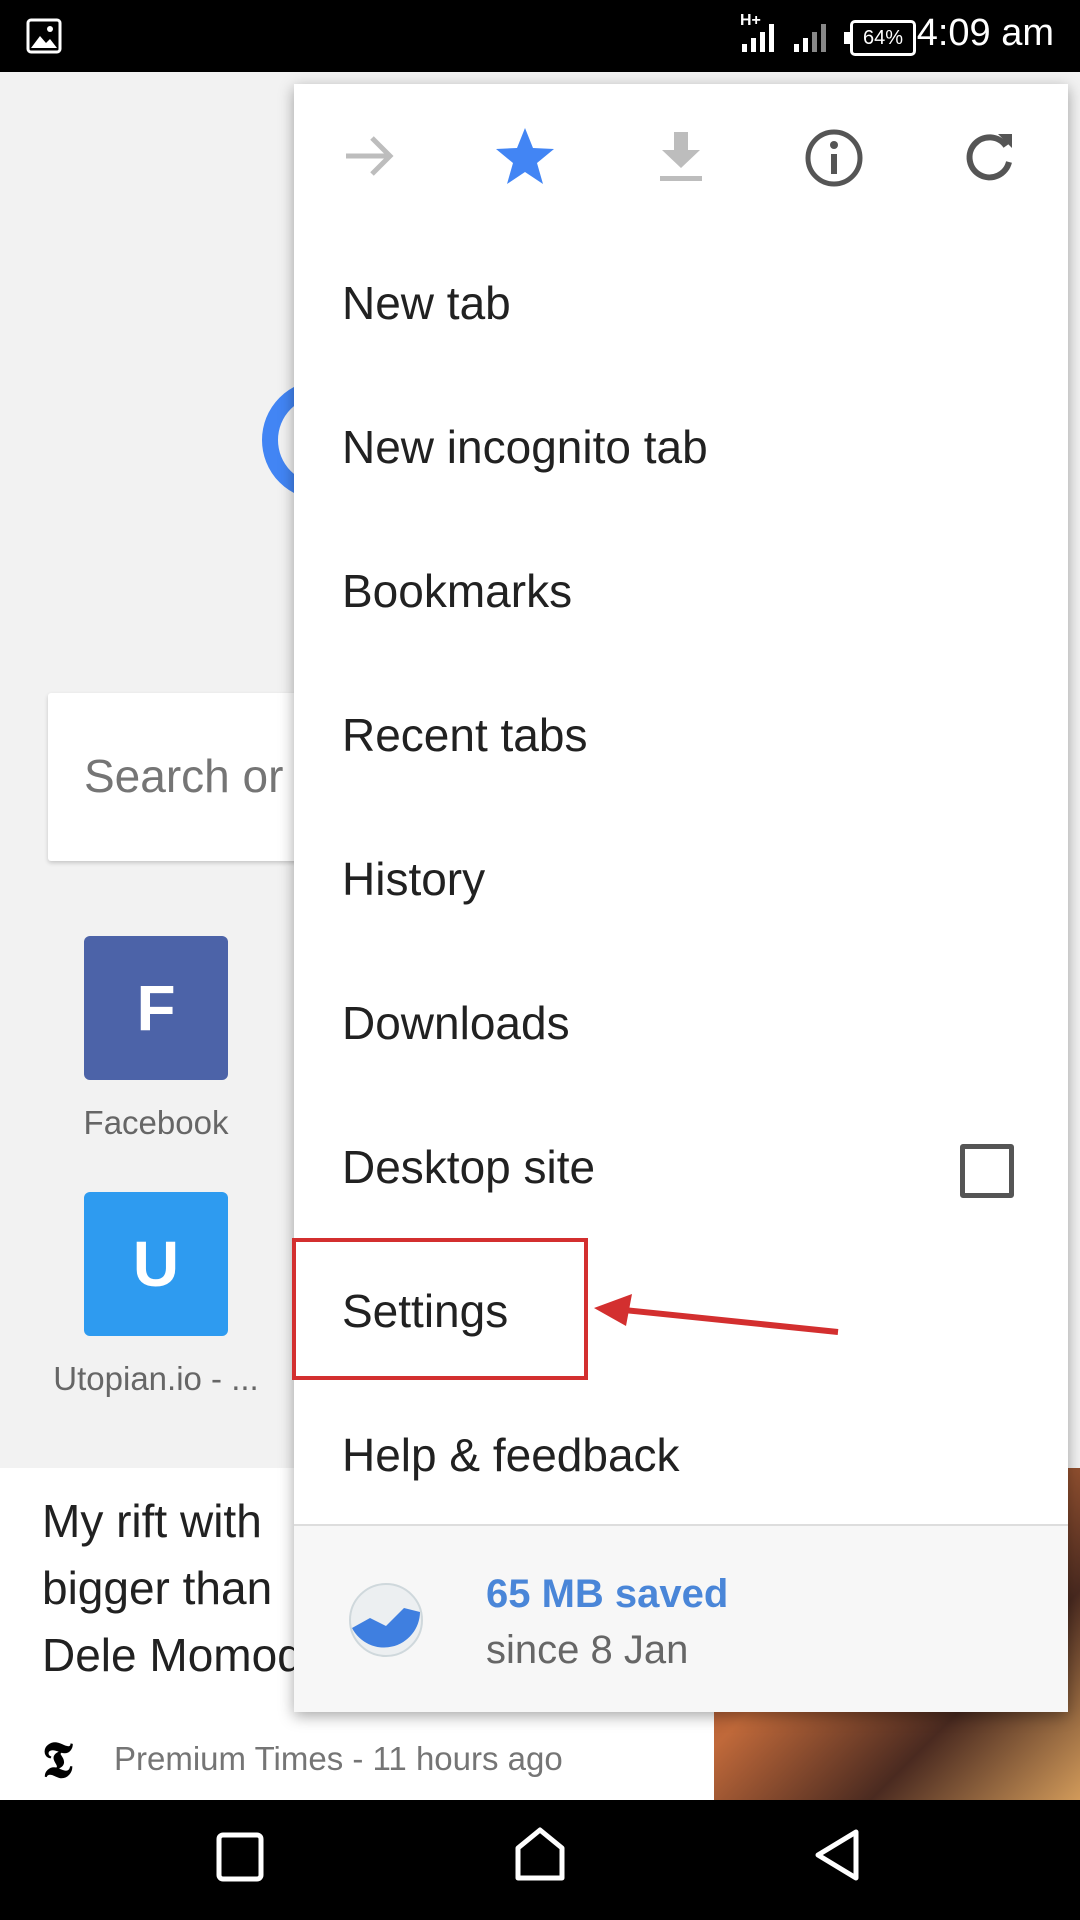 The height and width of the screenshot is (1920, 1080). What do you see at coordinates (837, 1855) in the screenshot?
I see `back-icon` at bounding box center [837, 1855].